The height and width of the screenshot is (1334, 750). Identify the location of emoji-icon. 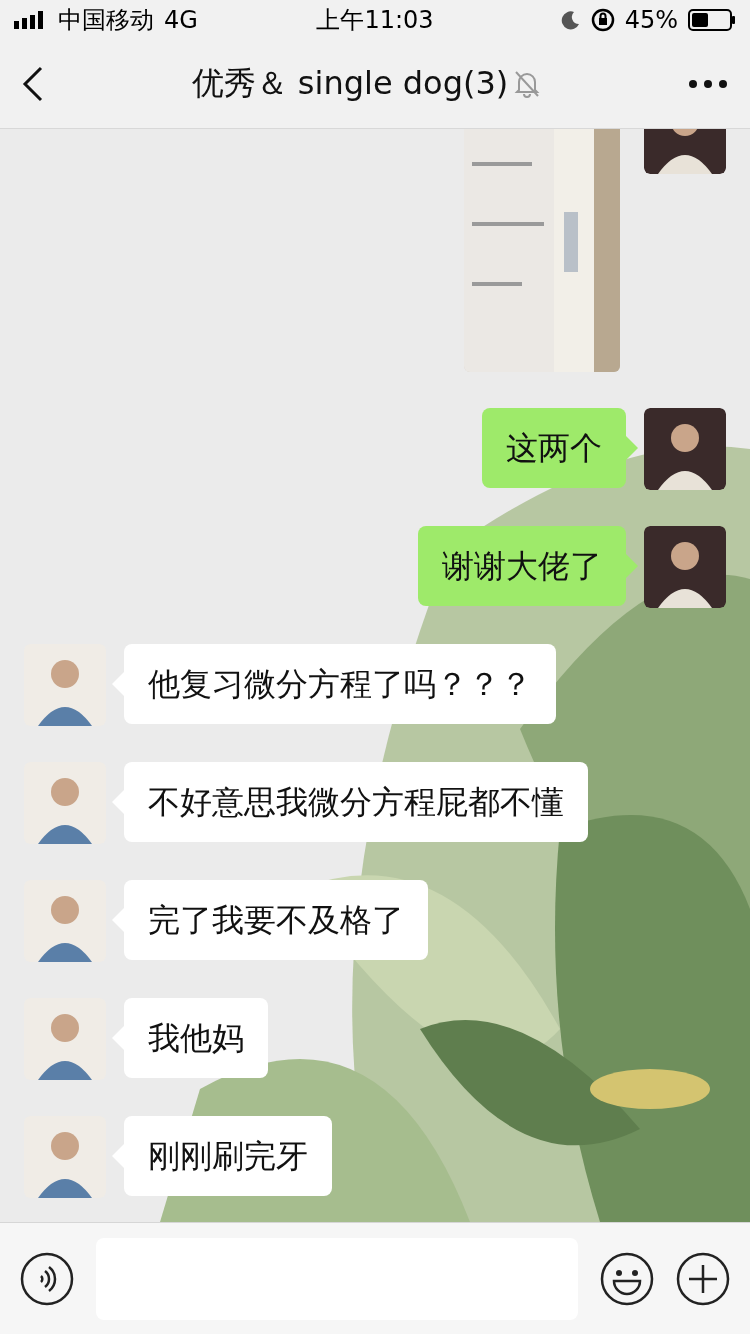
(627, 1278).